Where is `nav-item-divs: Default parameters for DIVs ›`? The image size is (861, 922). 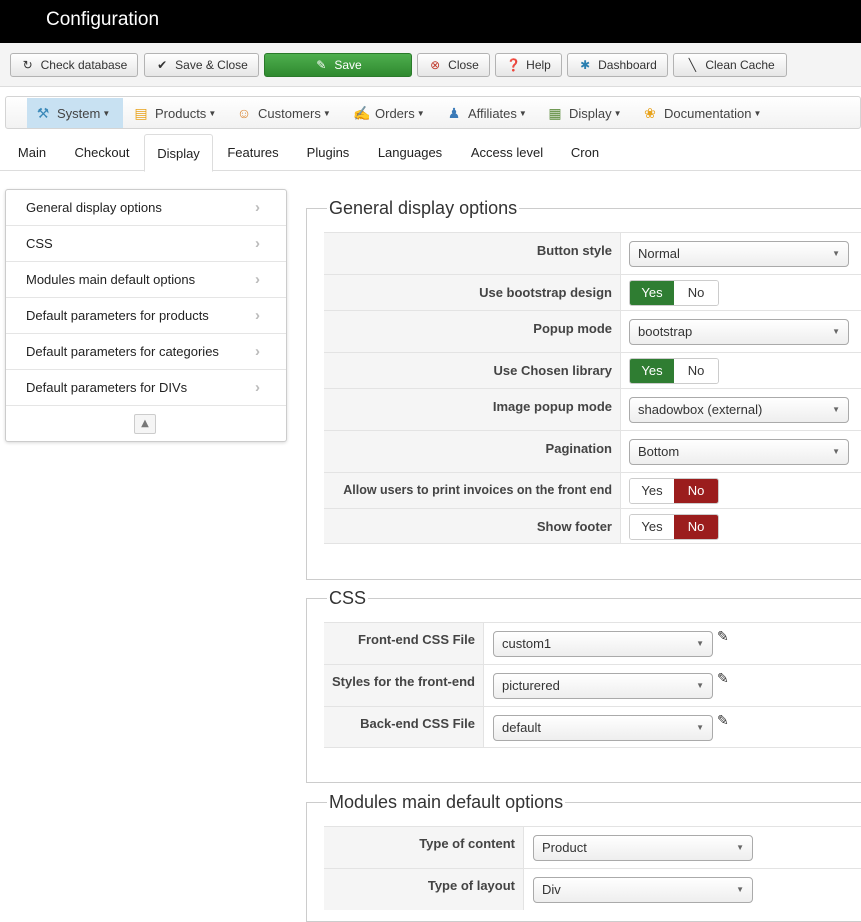
nav-item-divs: Default parameters for DIVs › is located at coordinates (146, 388).